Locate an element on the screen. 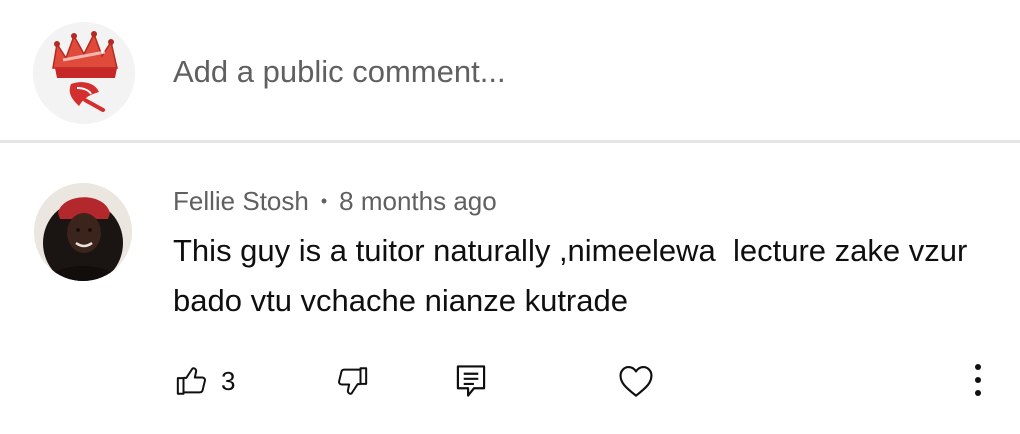 The image size is (1020, 434). more-vertical-icon is located at coordinates (978, 380).